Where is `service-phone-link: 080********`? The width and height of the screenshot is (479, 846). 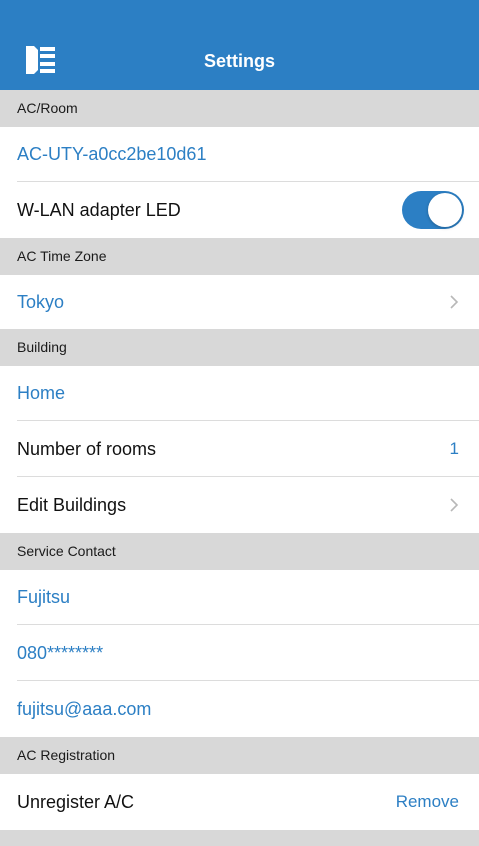
service-phone-link: 080******** is located at coordinates (60, 652).